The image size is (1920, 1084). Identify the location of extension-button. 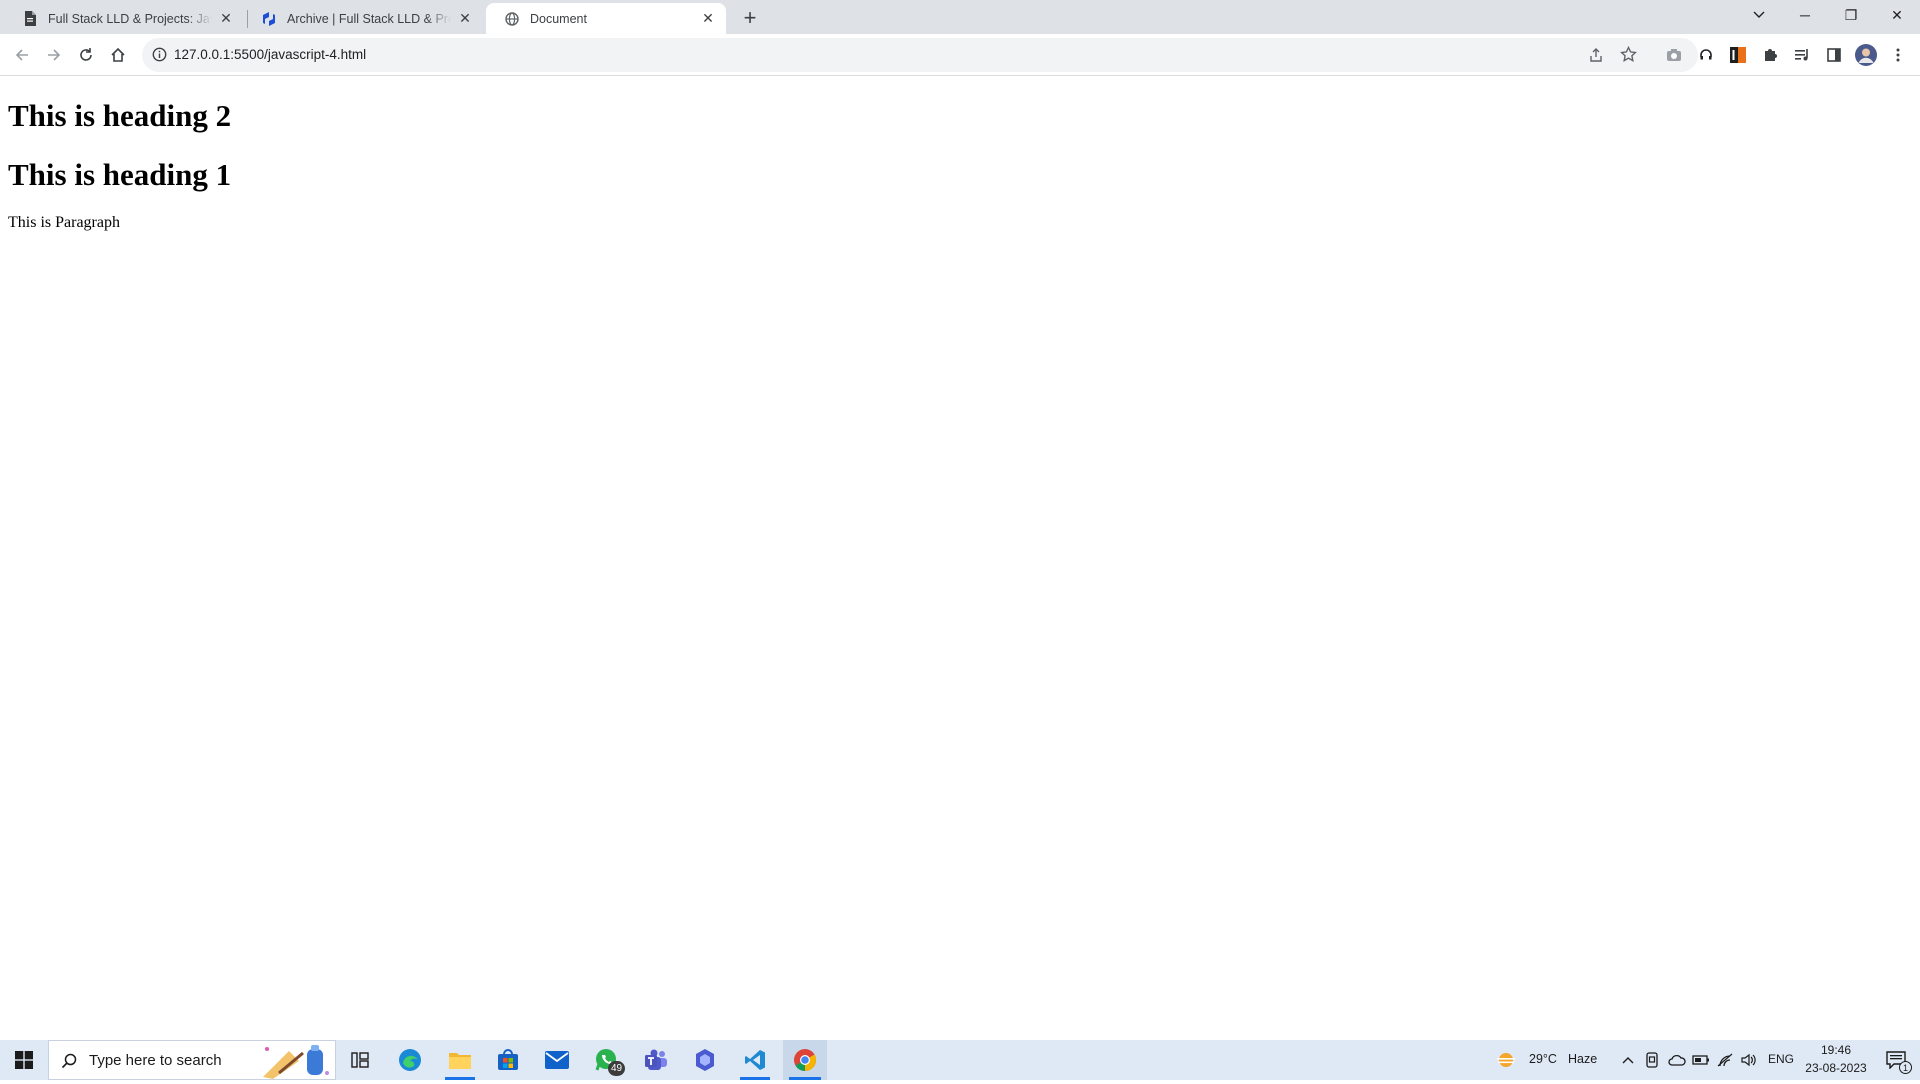
(1738, 55).